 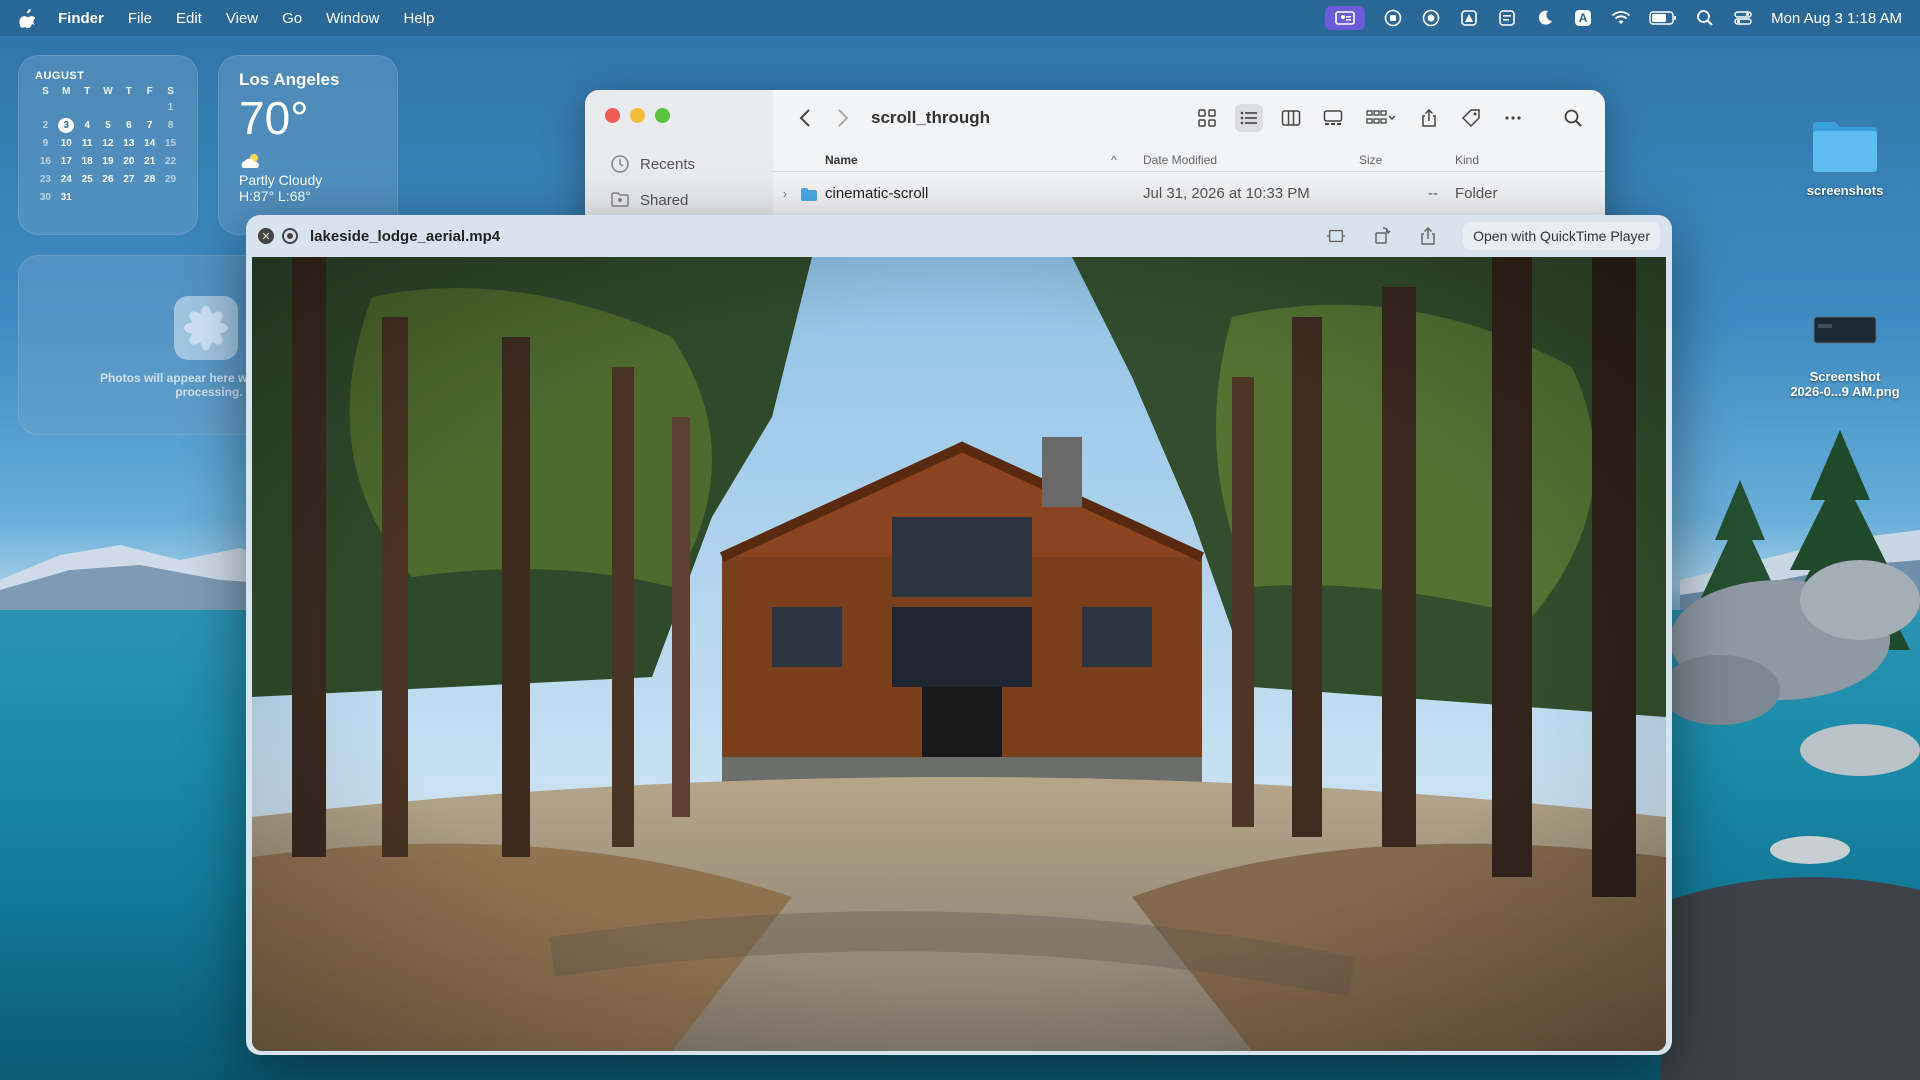 What do you see at coordinates (66, 179) in the screenshot?
I see `calendar-day: 24` at bounding box center [66, 179].